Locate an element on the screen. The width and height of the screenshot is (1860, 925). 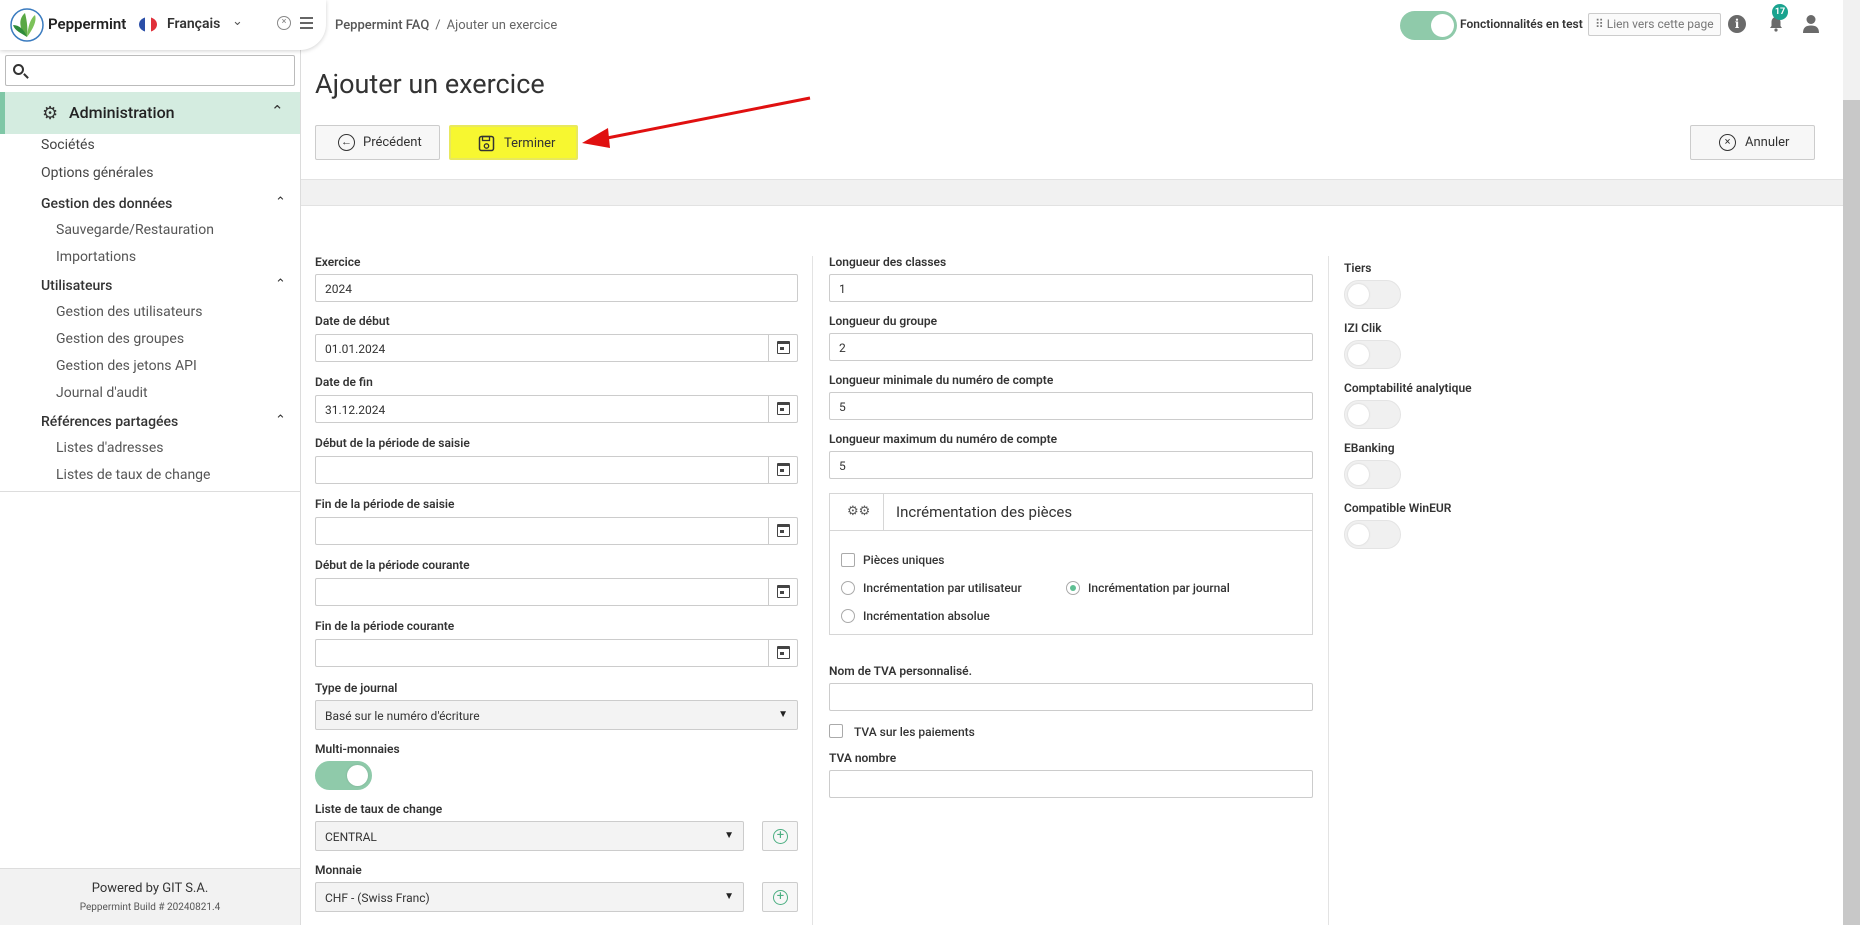
class-length-field: 1 is located at coordinates (1071, 288).